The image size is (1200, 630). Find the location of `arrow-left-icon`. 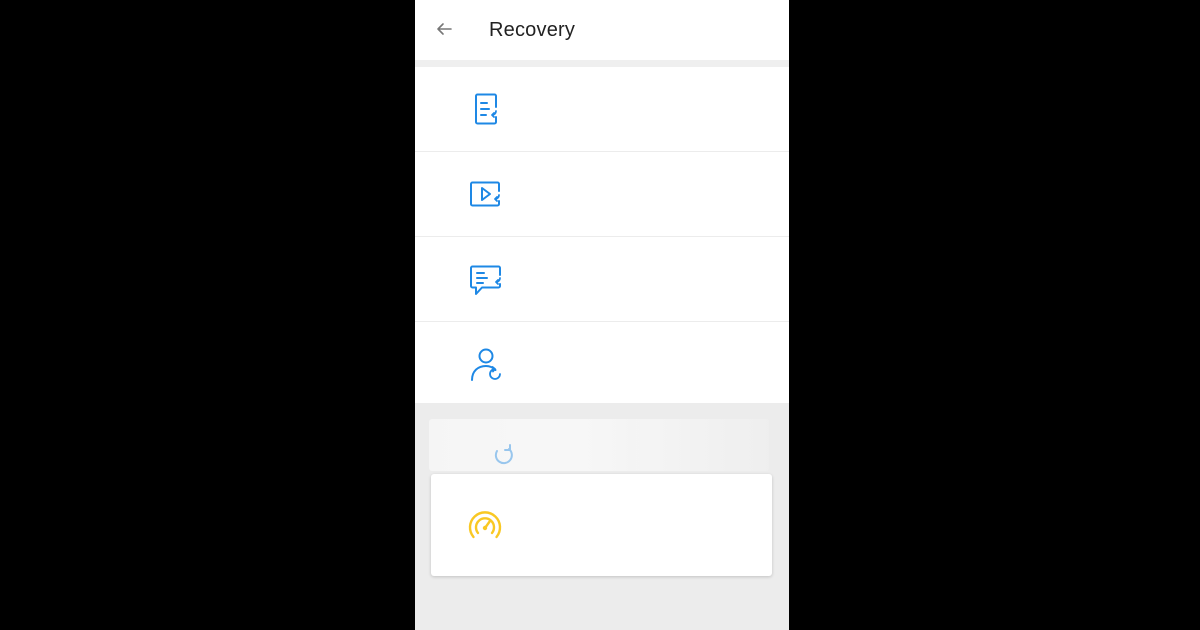

arrow-left-icon is located at coordinates (444, 29).